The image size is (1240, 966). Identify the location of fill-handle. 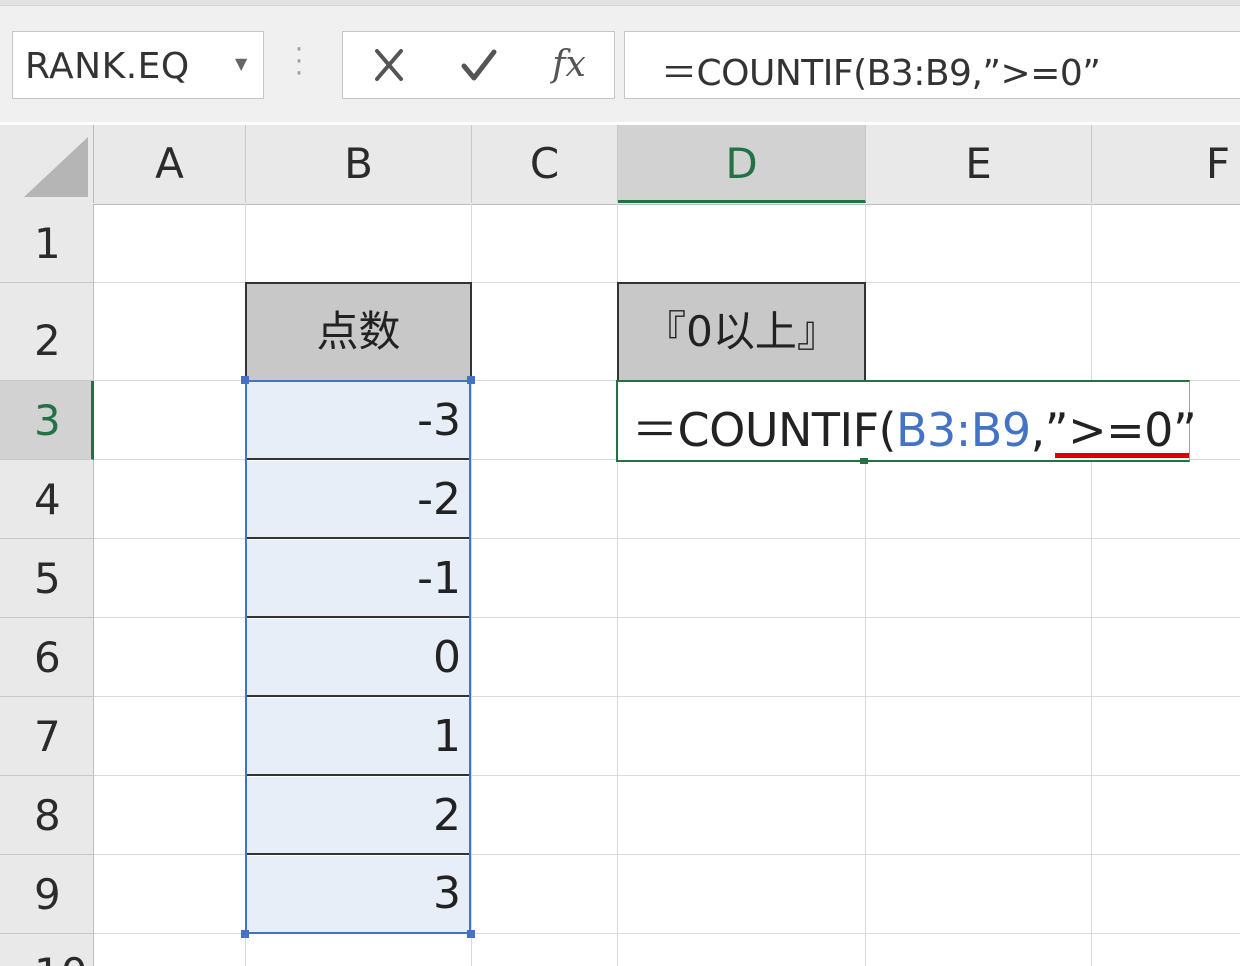
(864, 461).